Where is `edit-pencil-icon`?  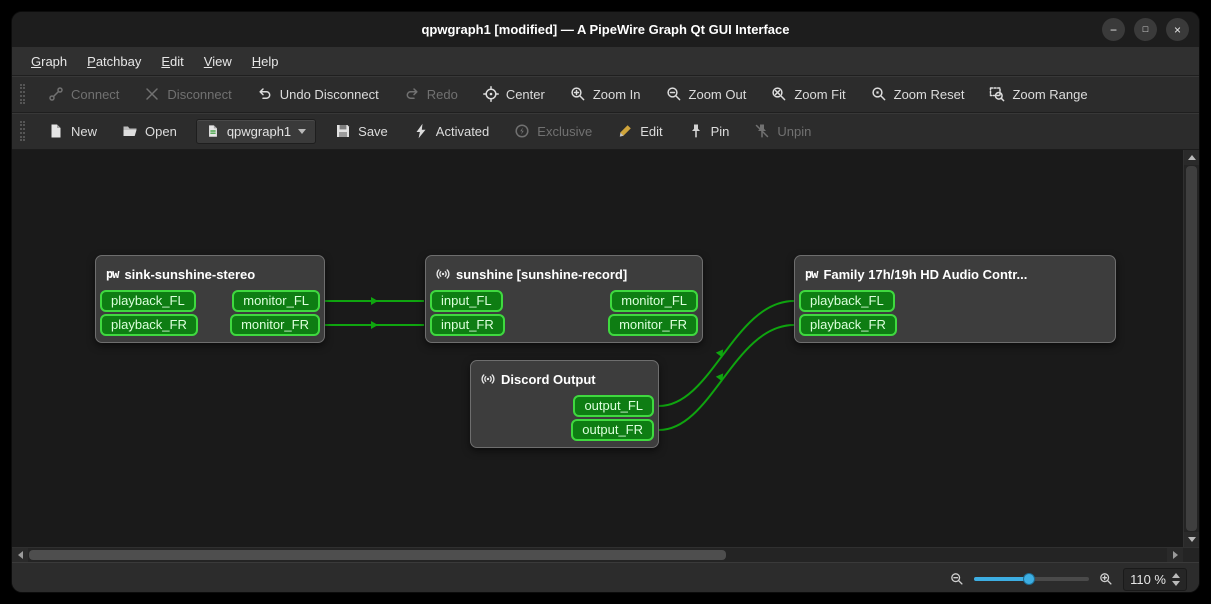
edit-pencil-icon is located at coordinates (626, 131).